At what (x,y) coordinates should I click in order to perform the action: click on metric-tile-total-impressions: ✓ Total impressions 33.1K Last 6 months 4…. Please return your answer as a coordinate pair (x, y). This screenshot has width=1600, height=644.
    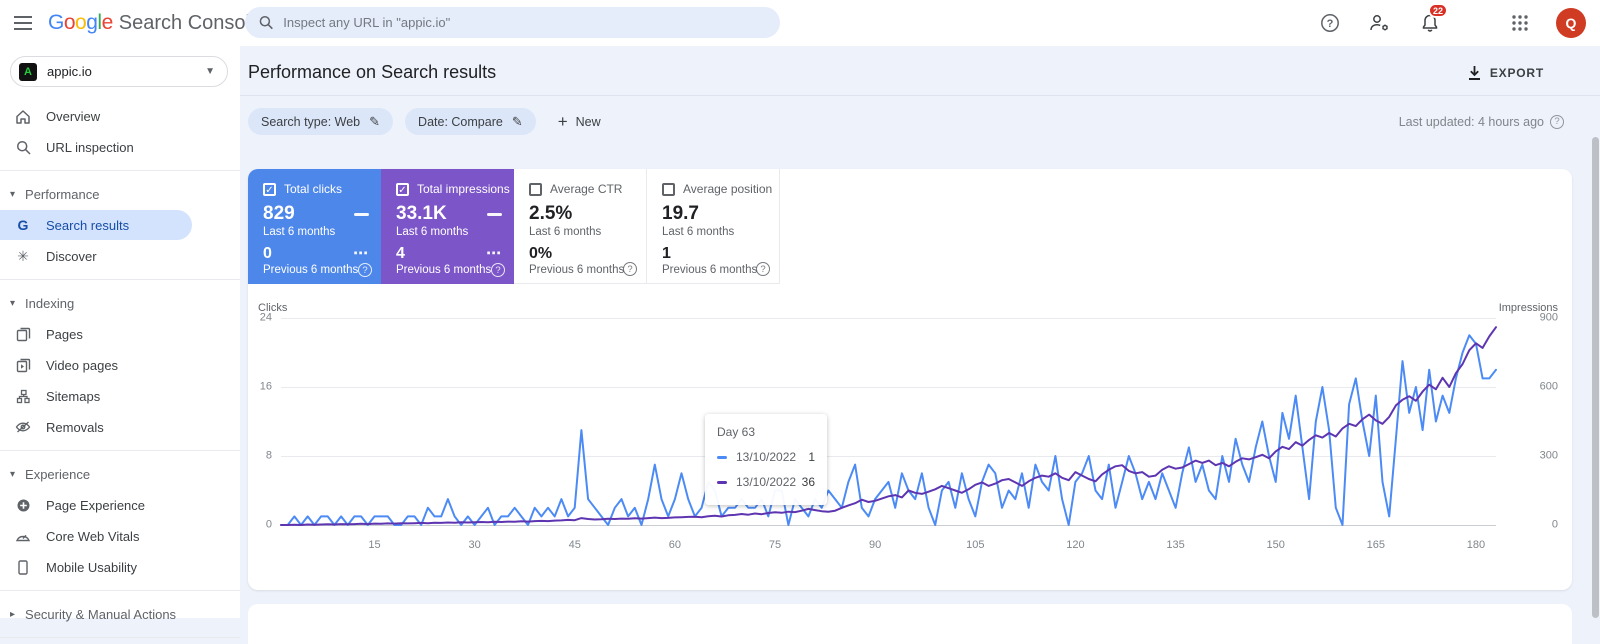
    Looking at the image, I should click on (447, 226).